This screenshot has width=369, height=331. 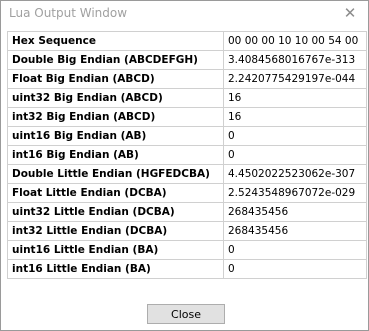 What do you see at coordinates (115, 193) in the screenshot?
I see `row-label: Float Little Endian (DCBA)` at bounding box center [115, 193].